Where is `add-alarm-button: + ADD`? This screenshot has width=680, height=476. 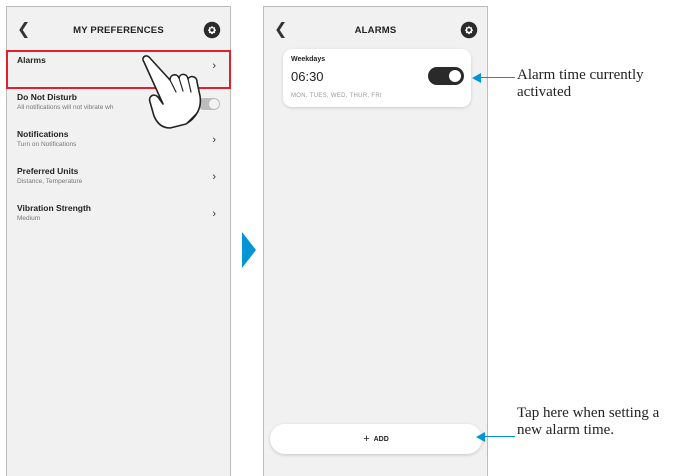 add-alarm-button: + ADD is located at coordinates (376, 439).